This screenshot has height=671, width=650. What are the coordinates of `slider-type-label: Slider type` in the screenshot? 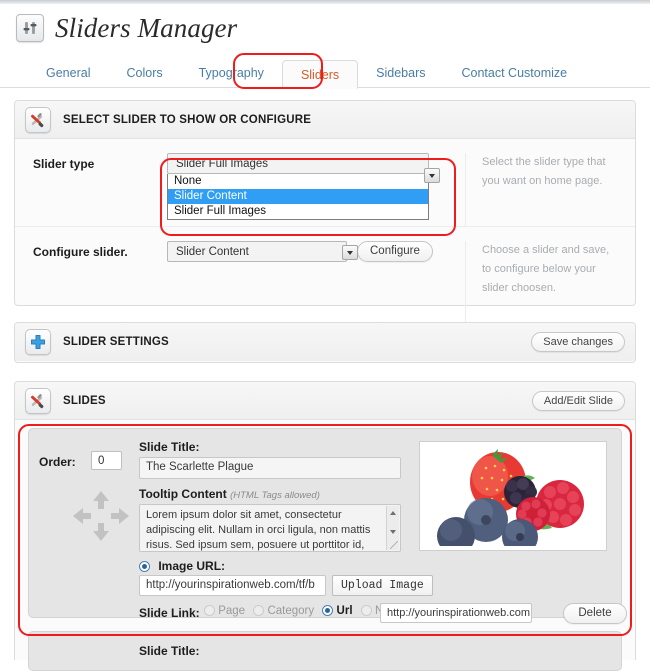 It's located at (64, 164).